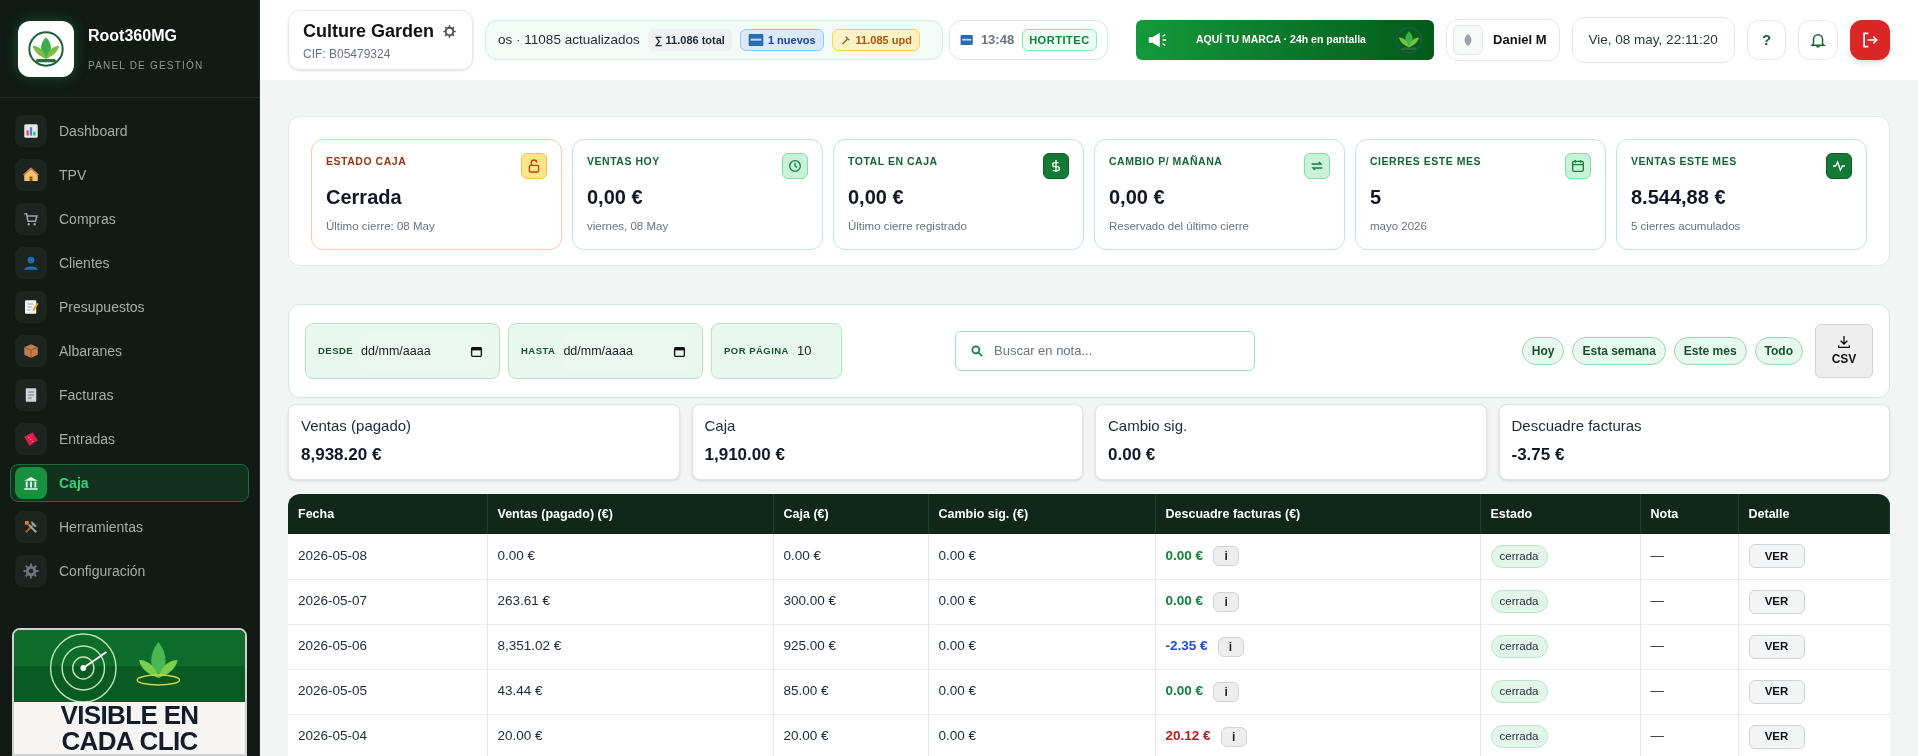  I want to click on sidebar-item: Presupuestos, so click(129, 307).